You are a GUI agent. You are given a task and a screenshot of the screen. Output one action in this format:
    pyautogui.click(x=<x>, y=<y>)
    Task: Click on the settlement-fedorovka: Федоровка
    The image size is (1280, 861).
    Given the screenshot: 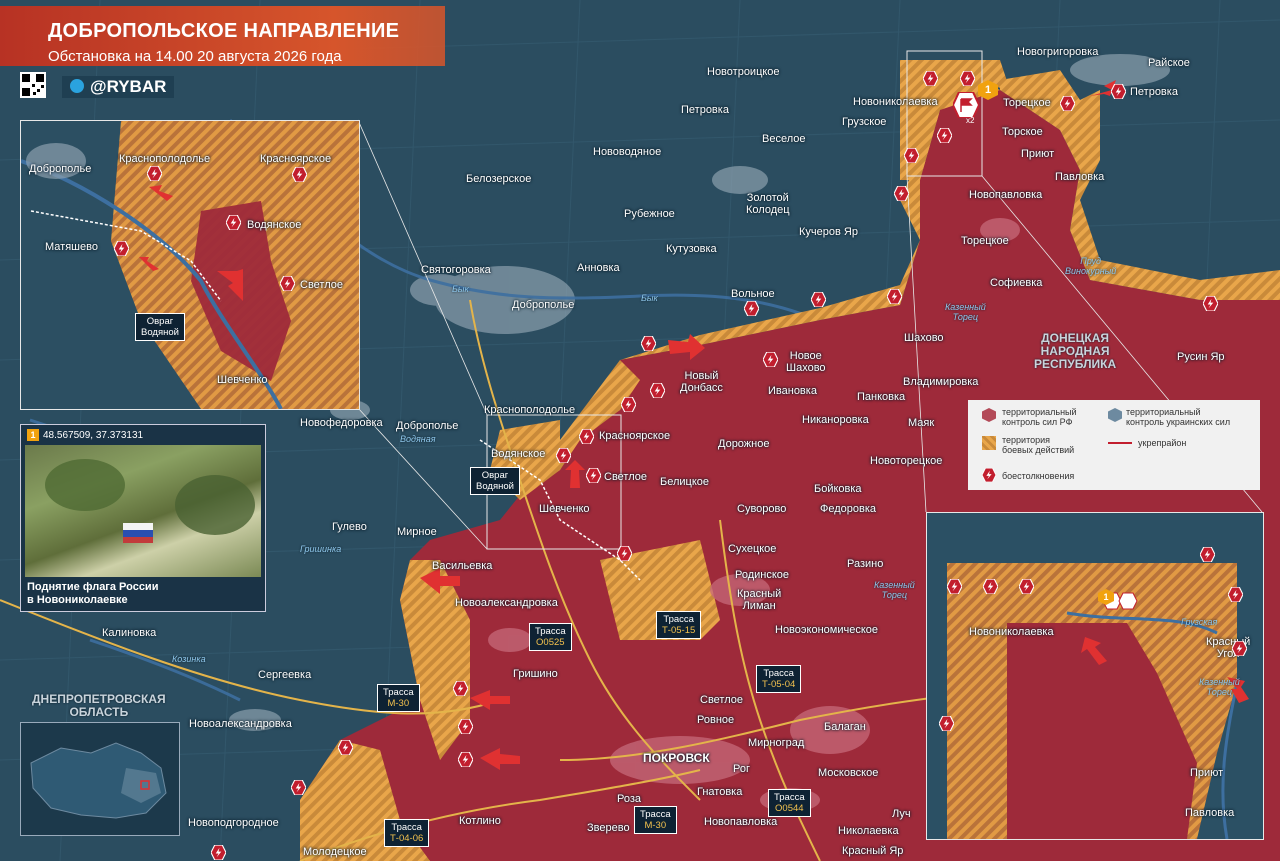 What is the action you would take?
    pyautogui.click(x=848, y=509)
    